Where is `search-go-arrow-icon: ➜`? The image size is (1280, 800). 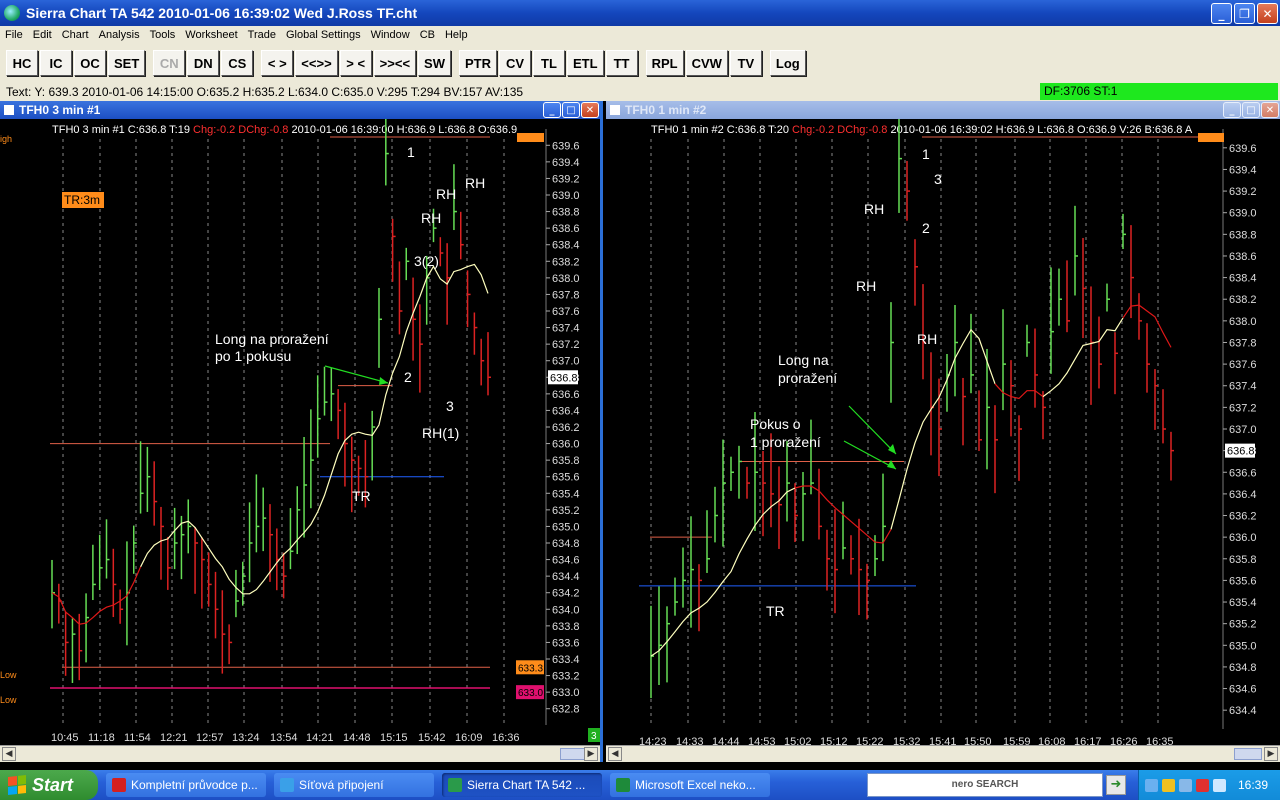 search-go-arrow-icon: ➜ is located at coordinates (1116, 785).